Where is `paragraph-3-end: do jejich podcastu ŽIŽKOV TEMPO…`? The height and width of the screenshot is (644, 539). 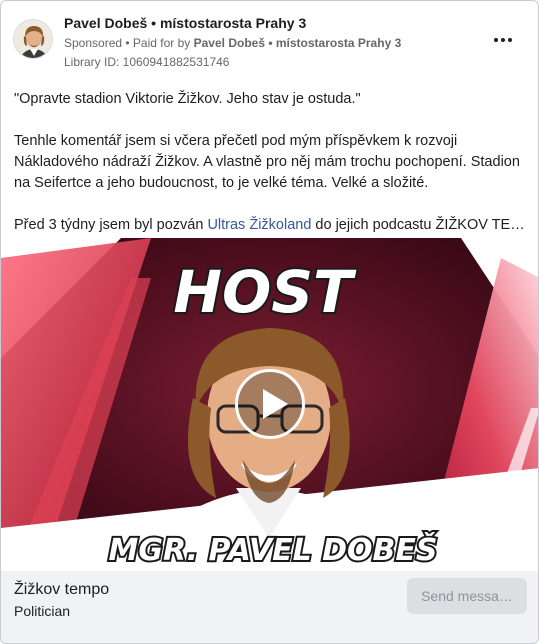
paragraph-3-end: do jejich podcastu ŽIŽKOV TEMPO… is located at coordinates (422, 225).